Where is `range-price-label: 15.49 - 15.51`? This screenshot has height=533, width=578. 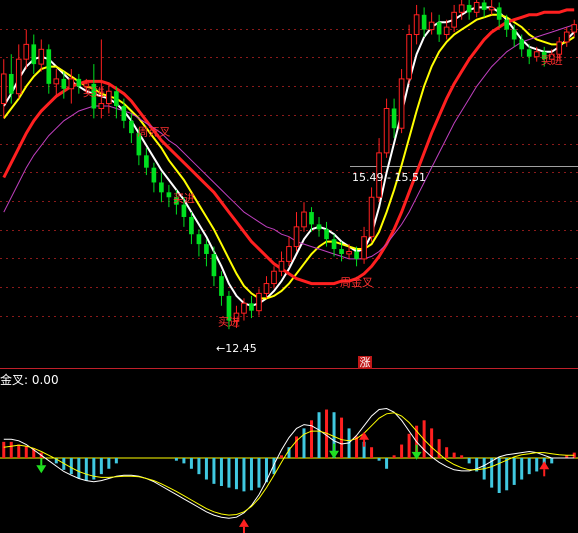
range-price-label: 15.49 - 15.51 is located at coordinates (389, 177).